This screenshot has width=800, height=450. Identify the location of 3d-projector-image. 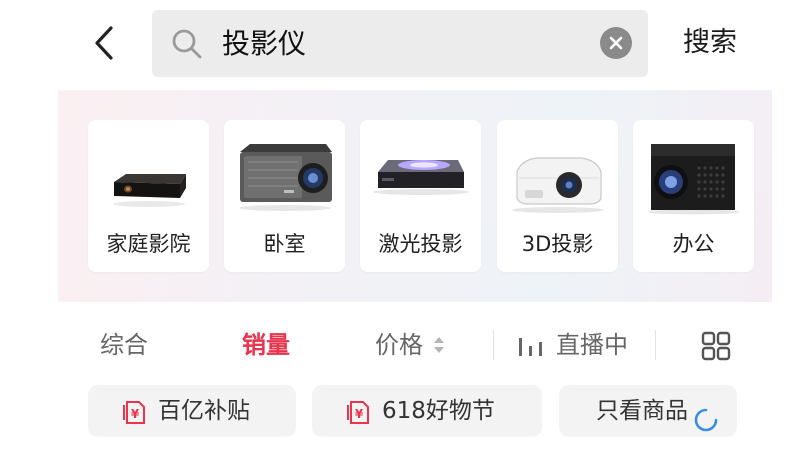
(558, 185).